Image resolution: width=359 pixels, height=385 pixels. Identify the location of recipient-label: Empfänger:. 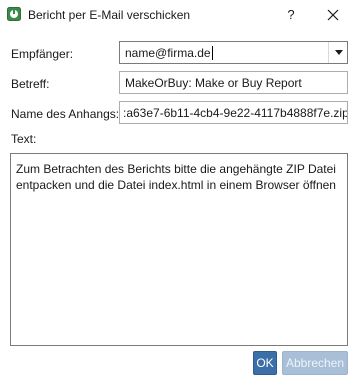
(42, 54).